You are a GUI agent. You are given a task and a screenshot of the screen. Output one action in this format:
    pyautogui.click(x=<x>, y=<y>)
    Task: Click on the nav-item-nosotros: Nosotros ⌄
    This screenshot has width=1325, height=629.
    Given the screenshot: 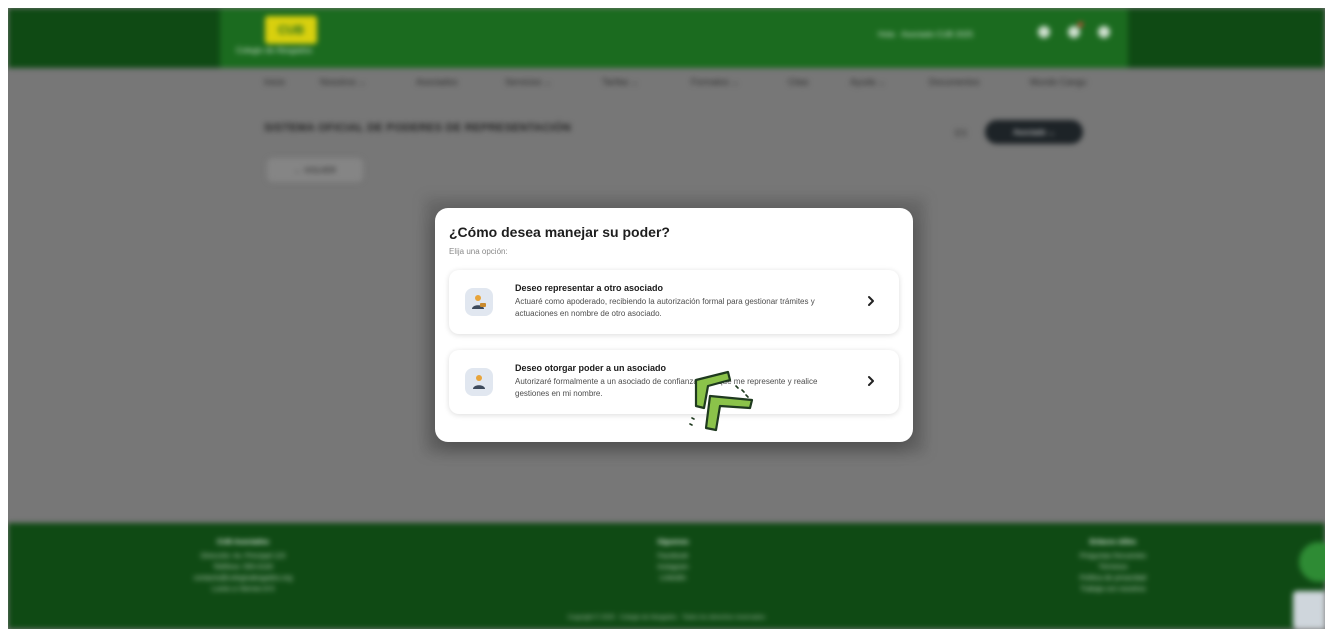 What is the action you would take?
    pyautogui.click(x=343, y=82)
    